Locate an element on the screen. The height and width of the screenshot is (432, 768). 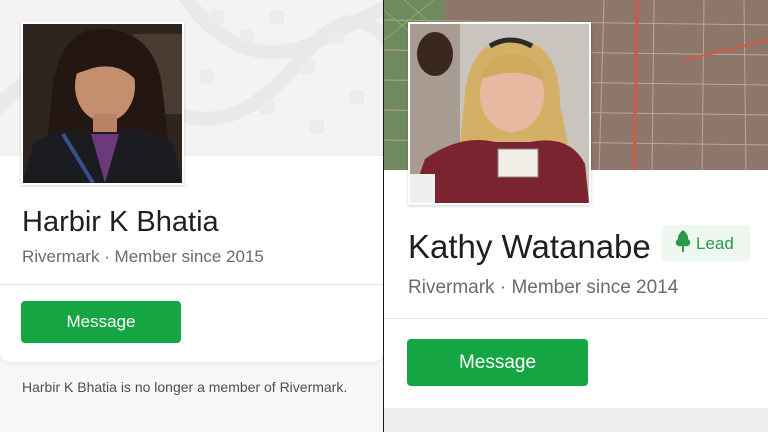
member-subtitle: Rivermark · Member since 2014 is located at coordinates (543, 287).